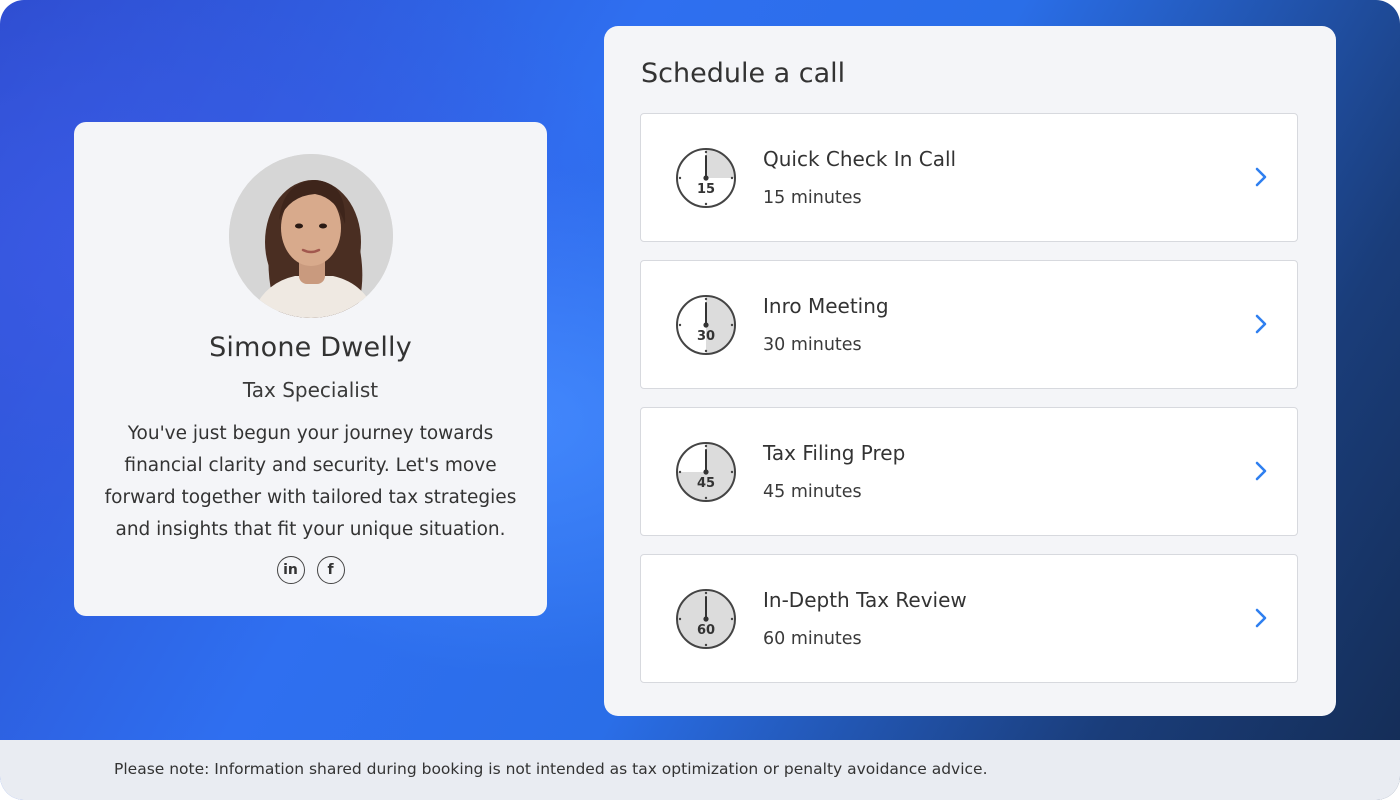 Image resolution: width=1400 pixels, height=800 pixels. What do you see at coordinates (706, 472) in the screenshot?
I see `clock-icon: 45` at bounding box center [706, 472].